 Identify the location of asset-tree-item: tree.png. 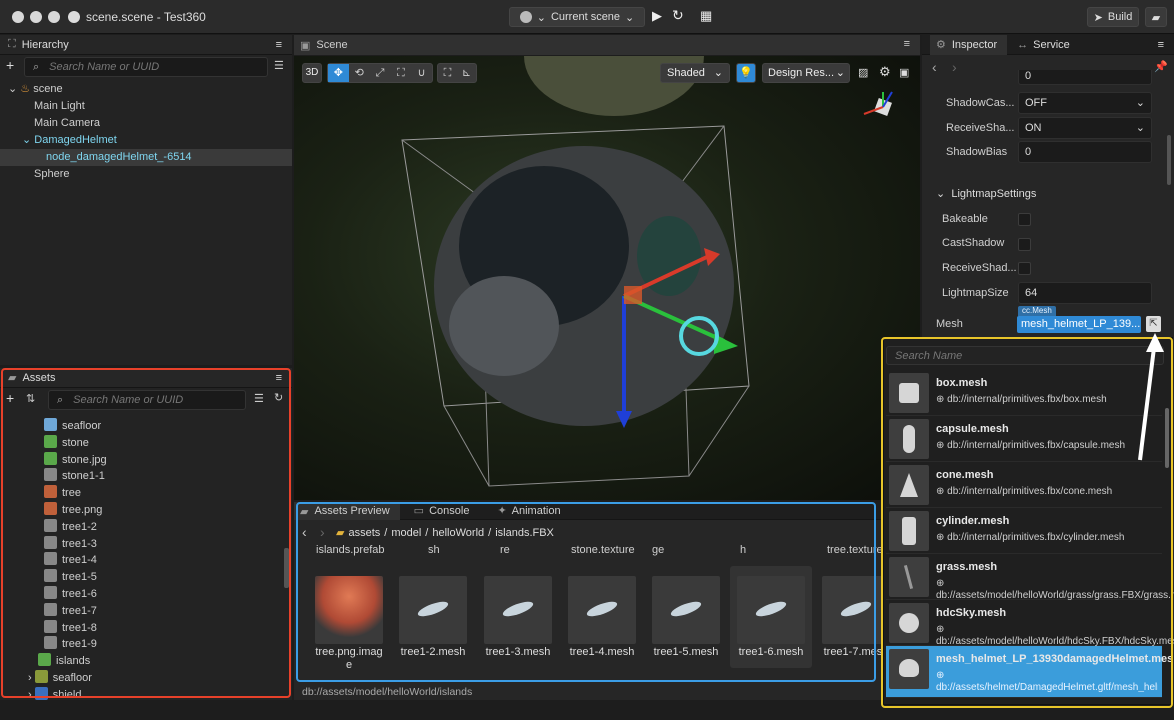
(73, 510).